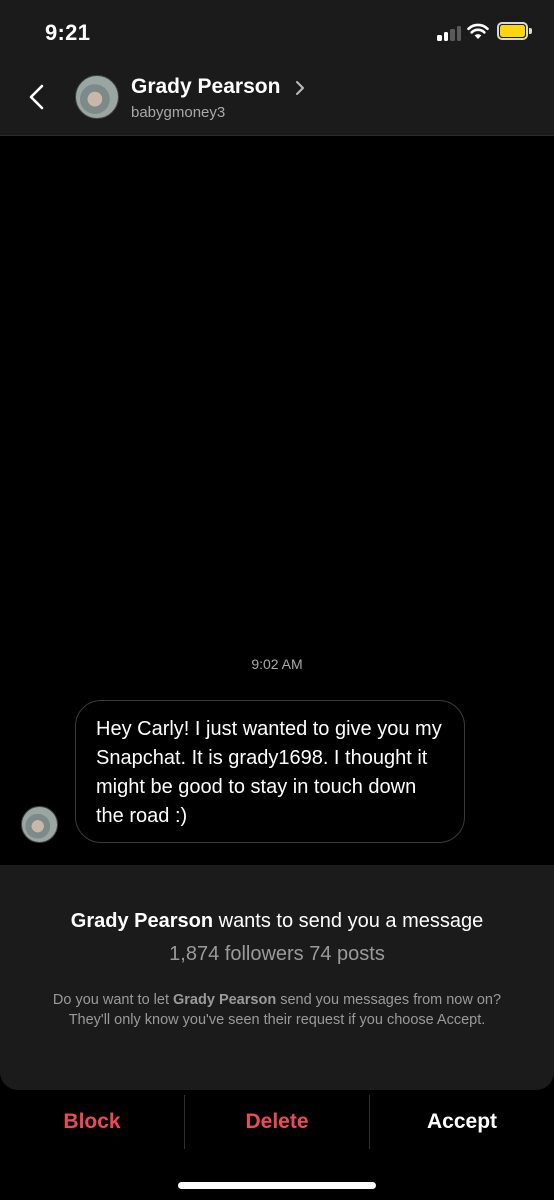  I want to click on chevron-left-icon, so click(37, 97).